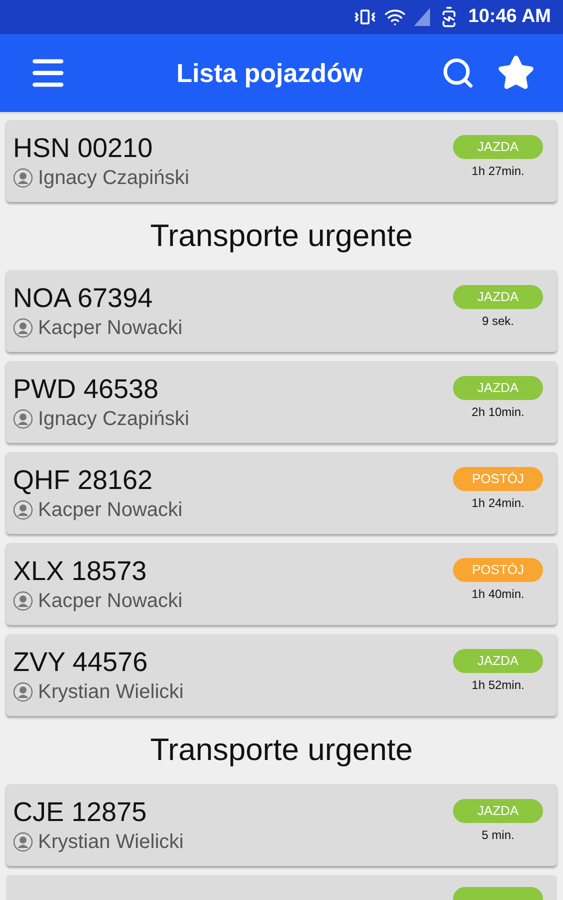 The width and height of the screenshot is (563, 900). What do you see at coordinates (498, 503) in the screenshot?
I see `duration-label: 1h 24min.` at bounding box center [498, 503].